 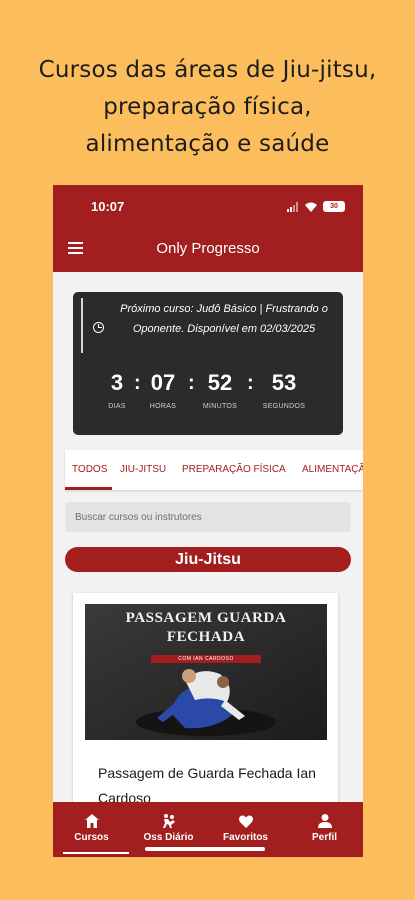 What do you see at coordinates (96, 853) in the screenshot?
I see `nav-active-indicator` at bounding box center [96, 853].